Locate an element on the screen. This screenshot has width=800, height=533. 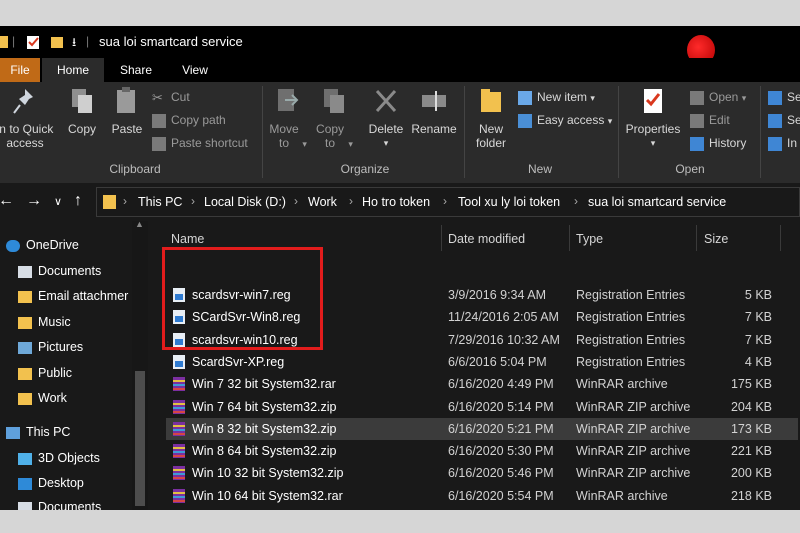
file-date: 6/16/2020 5:21 PM is located at coordinates (501, 428).